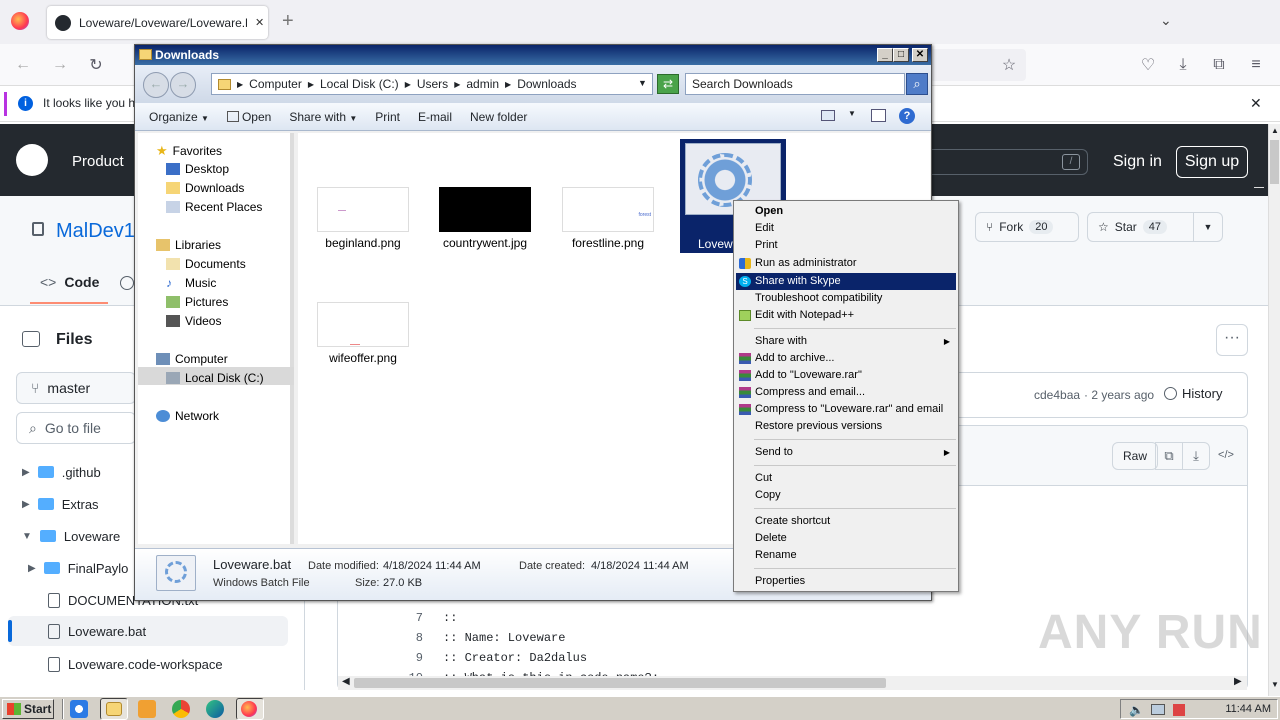 The width and height of the screenshot is (1280, 720). What do you see at coordinates (846, 581) in the screenshot?
I see `menu-item-properties: Properties` at bounding box center [846, 581].